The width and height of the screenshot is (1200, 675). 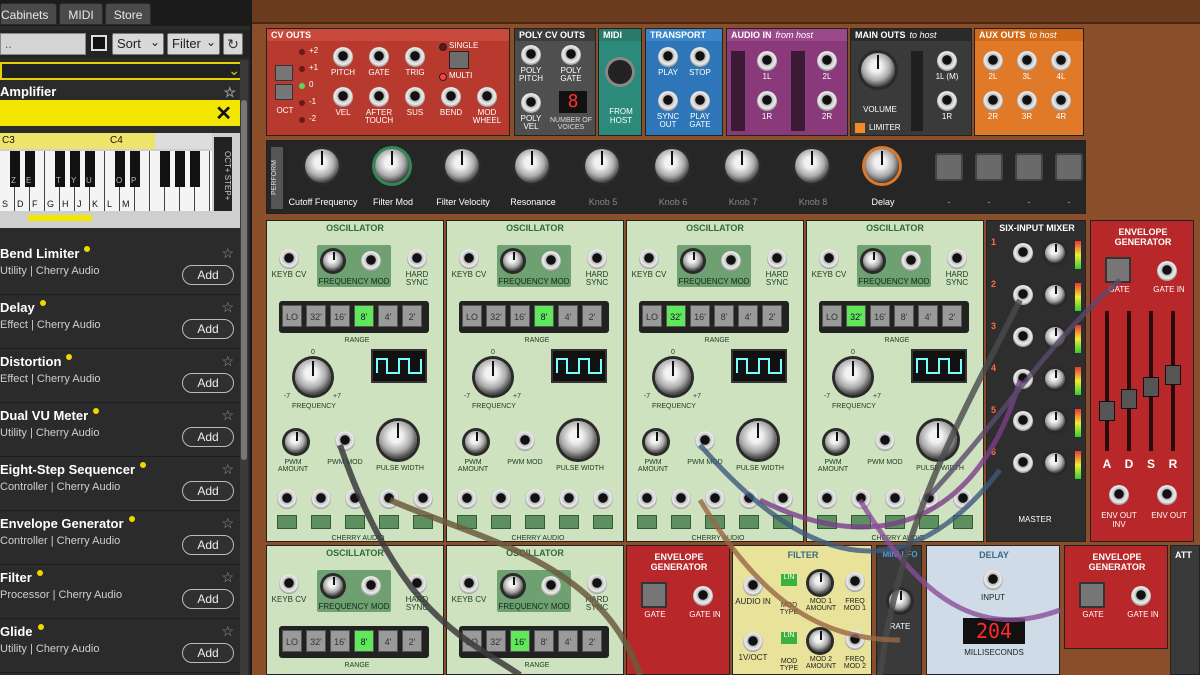 I want to click on tab-midi: MIDI, so click(x=81, y=14).